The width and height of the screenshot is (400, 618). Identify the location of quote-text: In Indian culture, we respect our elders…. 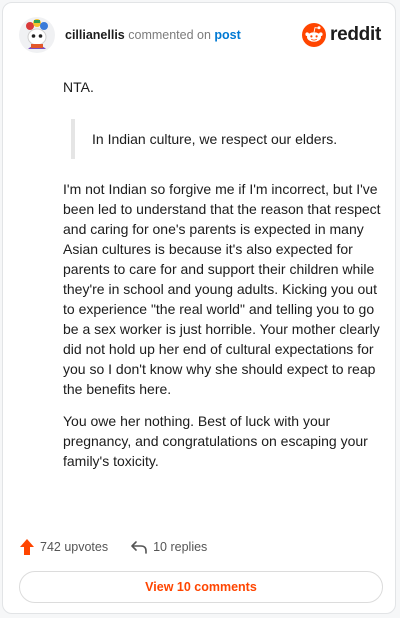
(215, 139).